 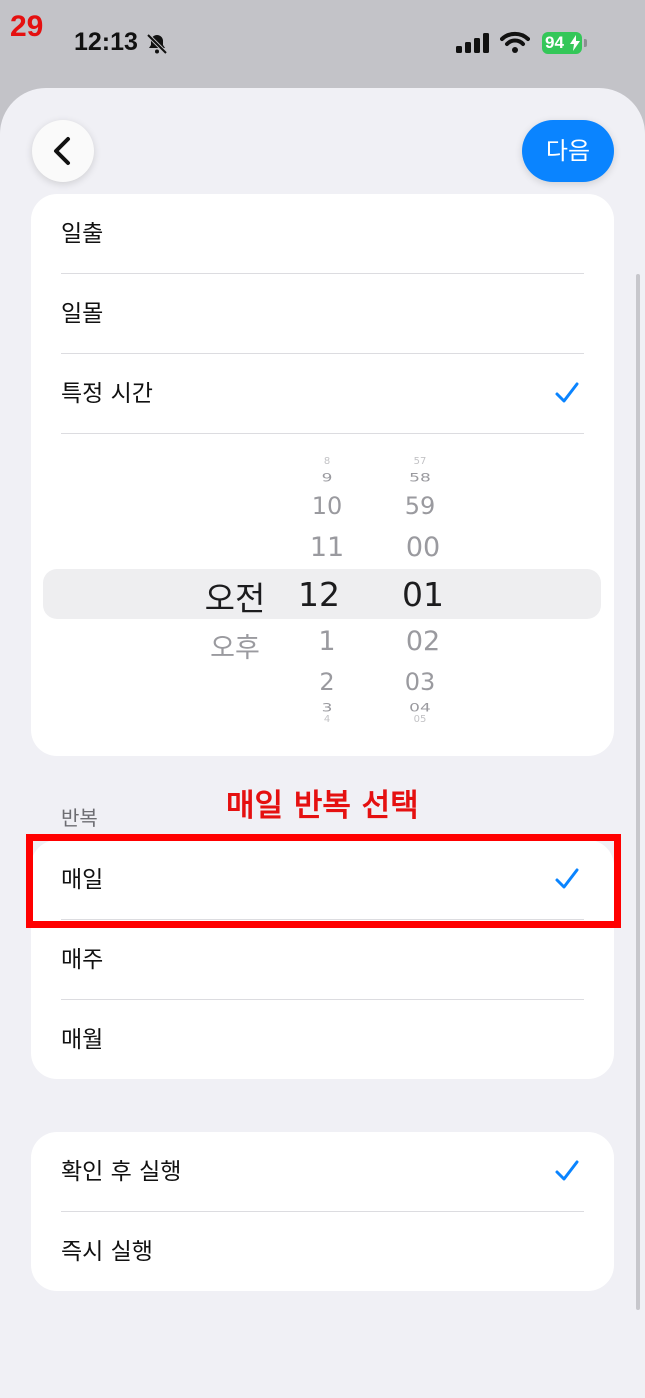 What do you see at coordinates (420, 478) in the screenshot?
I see `picker-minute-option: 58` at bounding box center [420, 478].